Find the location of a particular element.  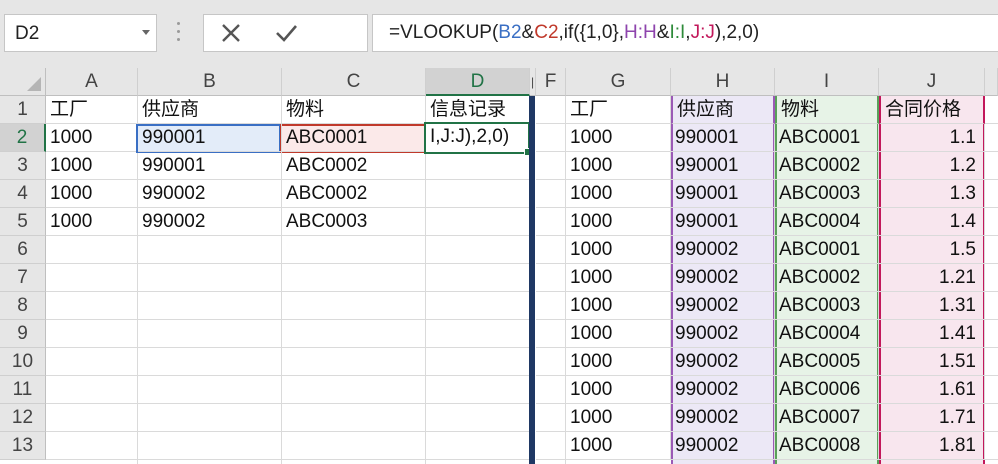

row-header: 4 is located at coordinates (23, 194).